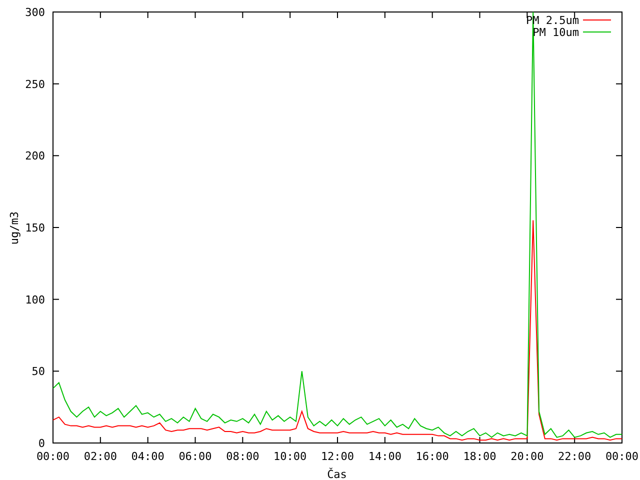 The height and width of the screenshot is (480, 640). What do you see at coordinates (147, 456) in the screenshot?
I see `x-tick-label: 04:00` at bounding box center [147, 456].